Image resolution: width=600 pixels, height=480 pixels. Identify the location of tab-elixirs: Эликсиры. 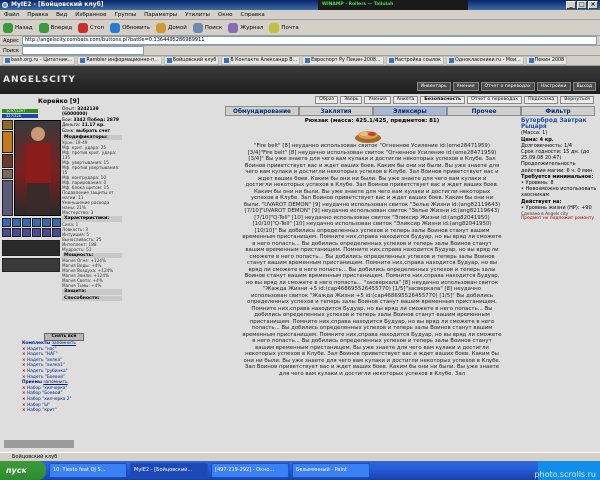
(410, 111).